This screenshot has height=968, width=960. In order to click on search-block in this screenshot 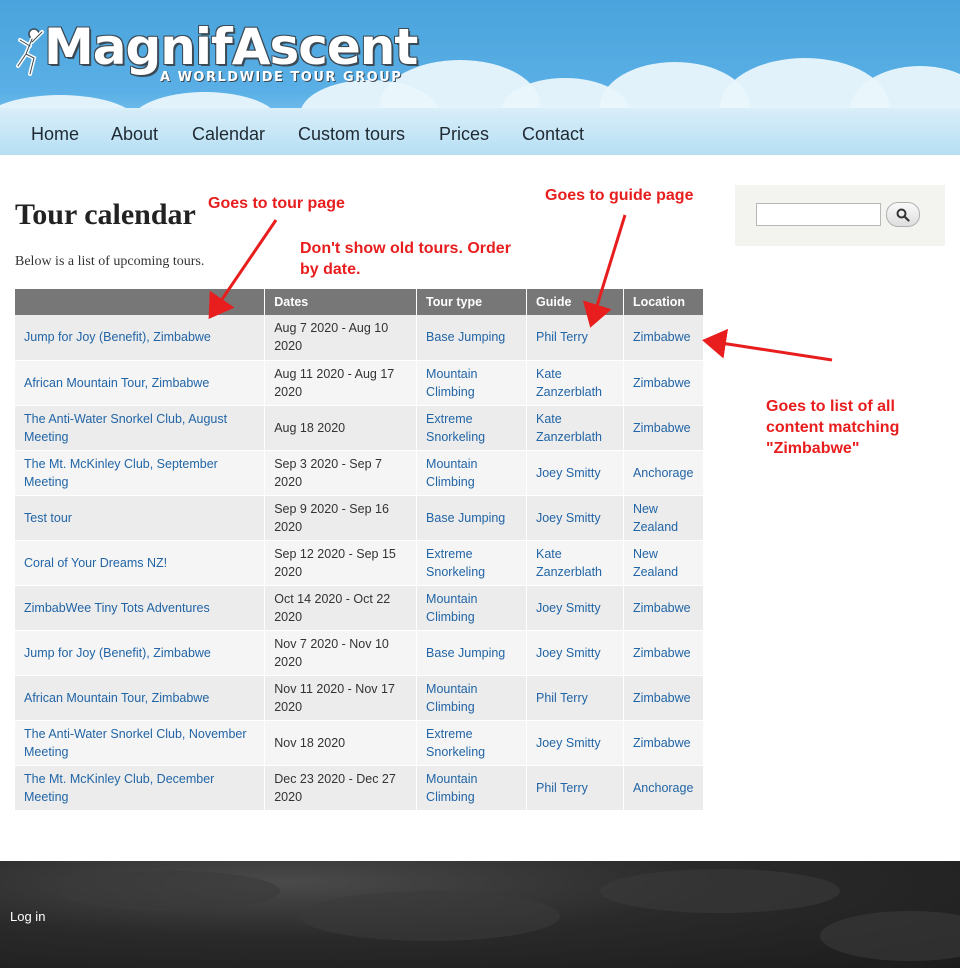, I will do `click(840, 215)`.